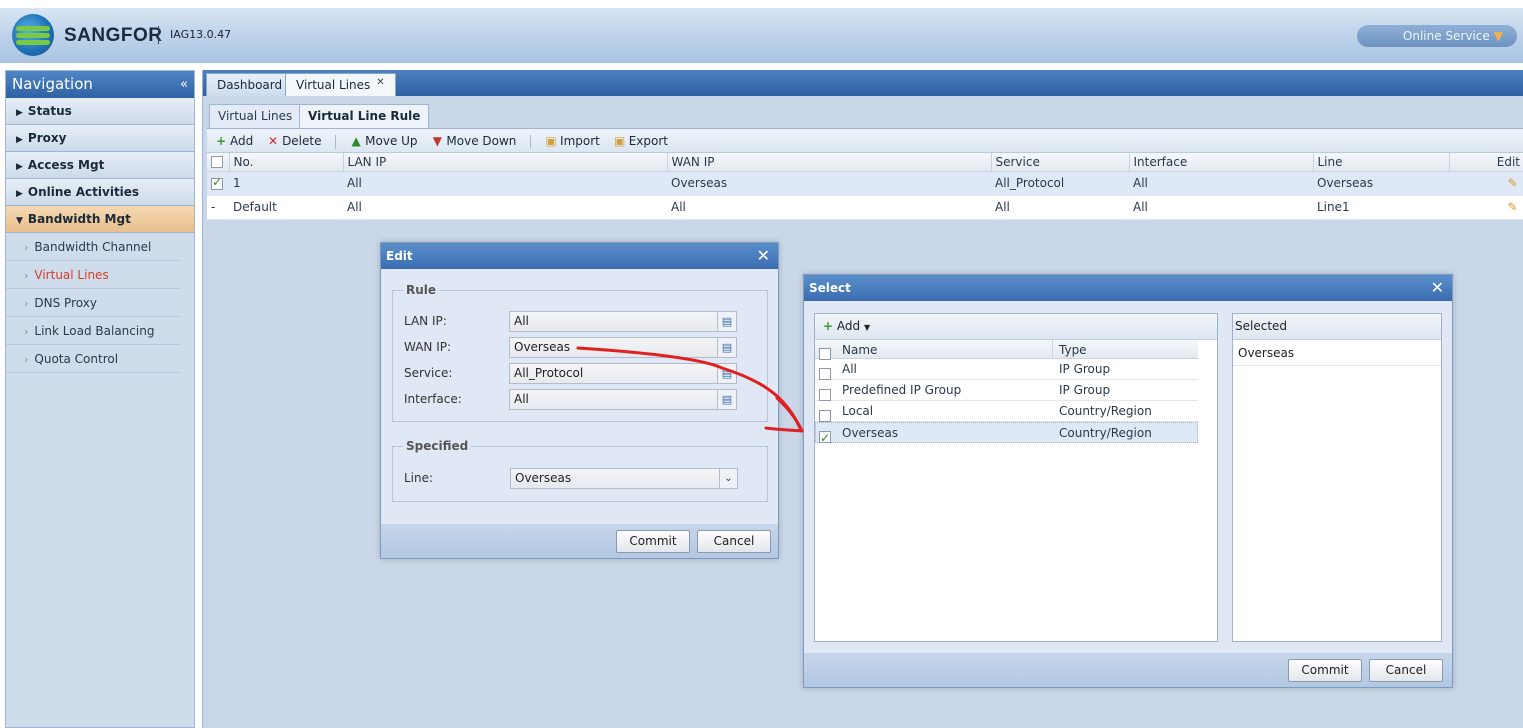  I want to click on cell-wan-ip: All, so click(829, 207).